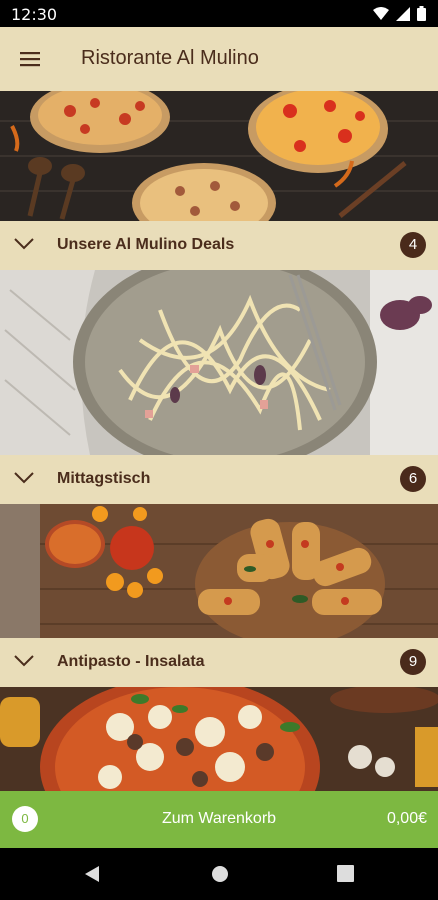  Describe the element at coordinates (219, 571) in the screenshot. I see `bruschetta-image` at that location.